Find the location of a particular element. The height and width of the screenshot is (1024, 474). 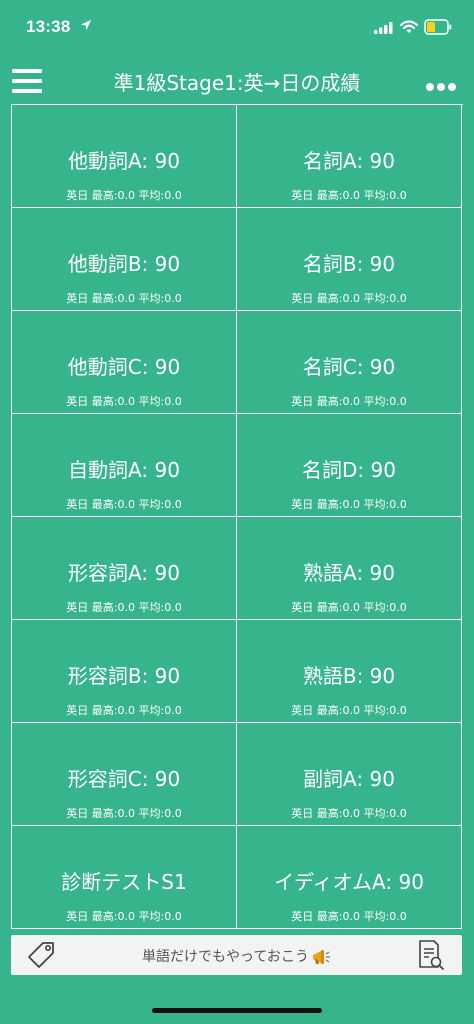

stage-title: 熟語A: 90 is located at coordinates (349, 573).